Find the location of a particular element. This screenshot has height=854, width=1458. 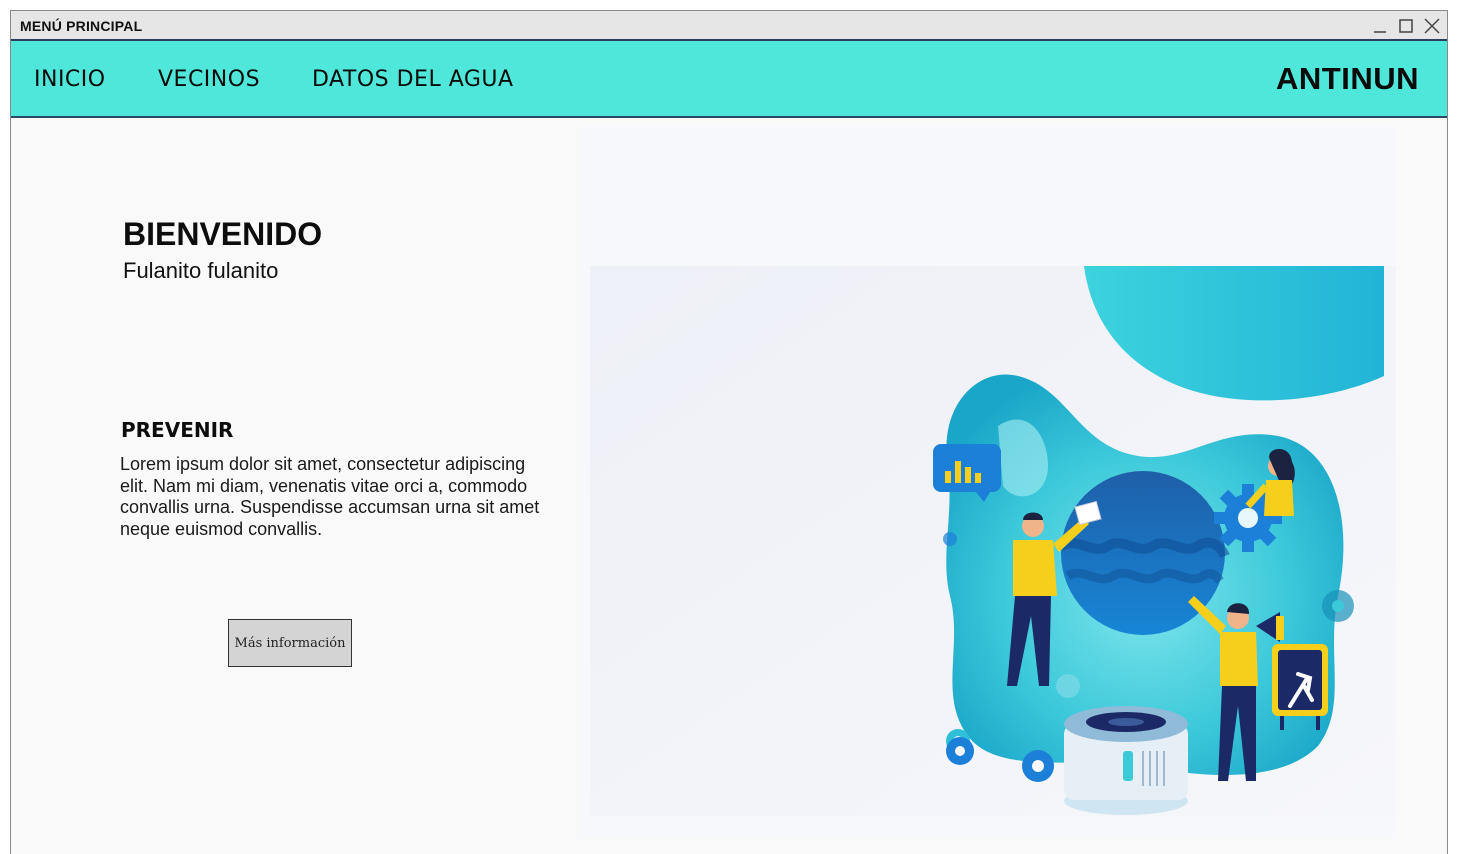

close-button is located at coordinates (1432, 26).